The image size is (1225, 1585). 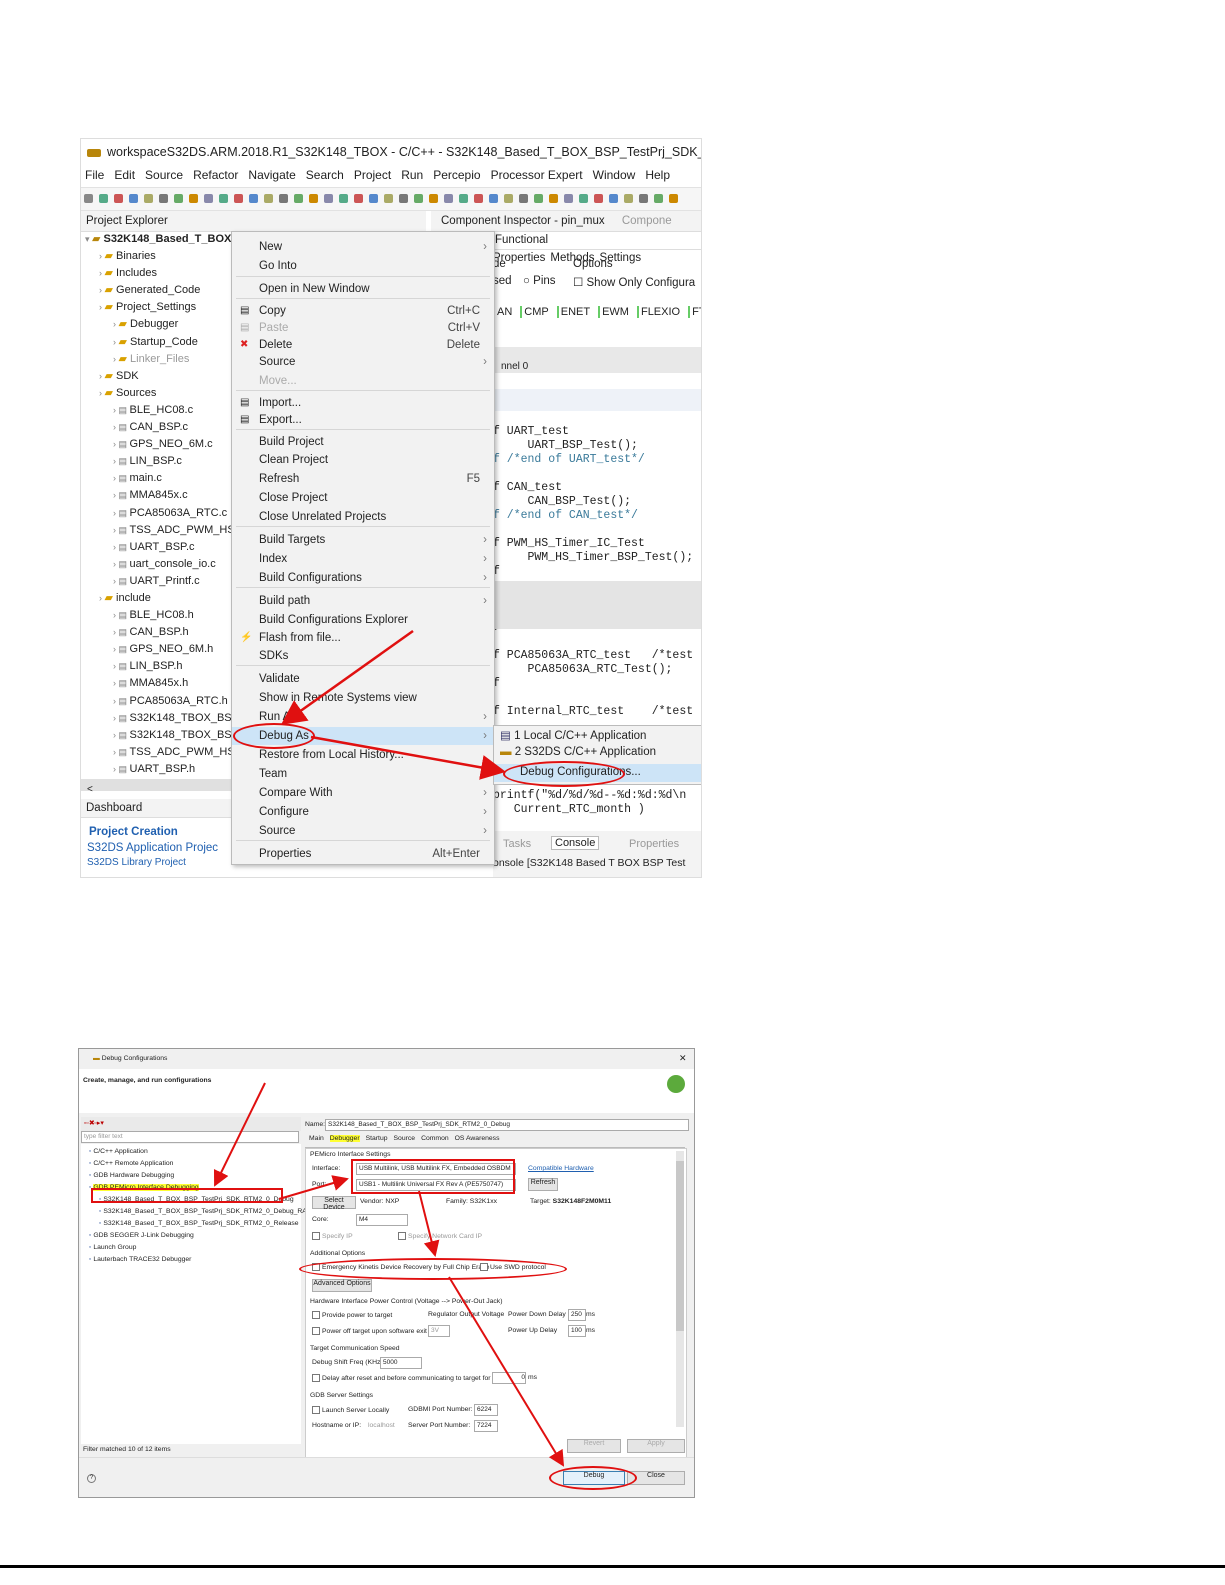 I want to click on annotation-arrows, so click(x=393, y=704).